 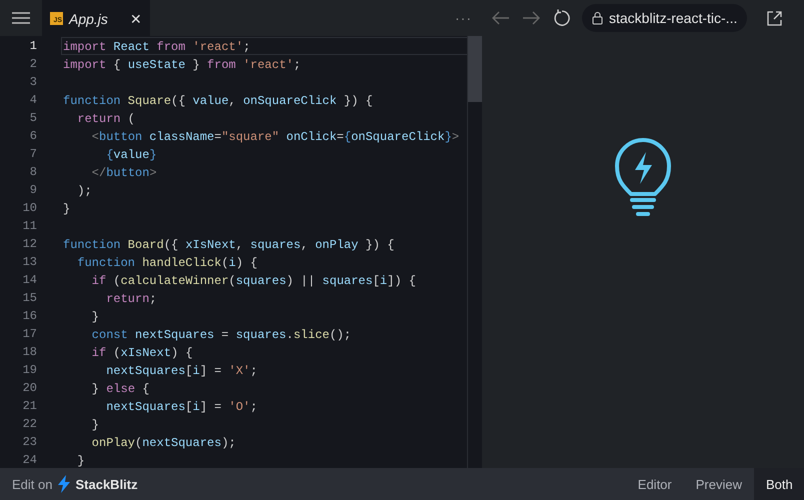 I want to click on code-line: if (xIsNext) {, so click(x=142, y=353).